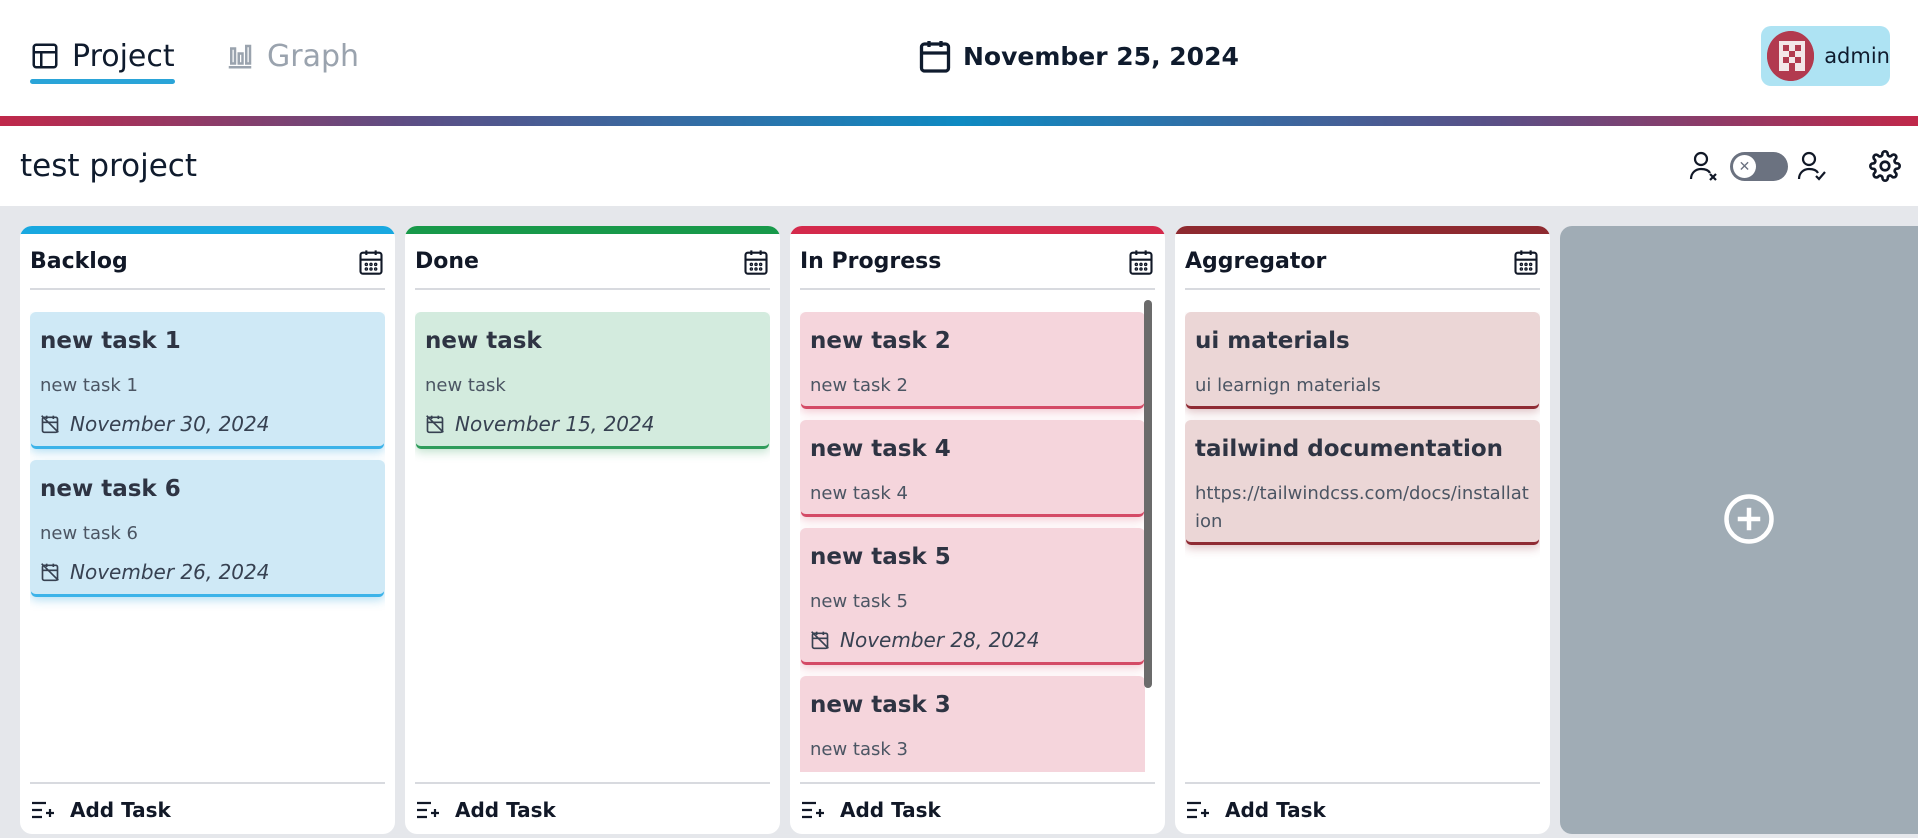  I want to click on tab-project: Project, so click(102, 60).